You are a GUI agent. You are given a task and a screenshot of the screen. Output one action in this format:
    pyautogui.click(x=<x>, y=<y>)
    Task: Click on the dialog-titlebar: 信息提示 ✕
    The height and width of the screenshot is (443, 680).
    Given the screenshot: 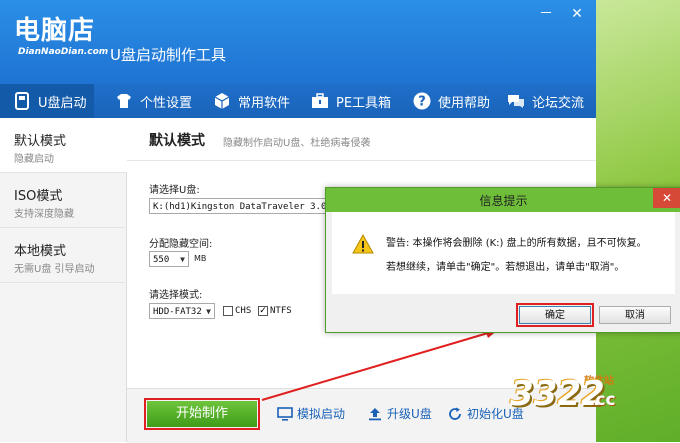 What is the action you would take?
    pyautogui.click(x=503, y=200)
    